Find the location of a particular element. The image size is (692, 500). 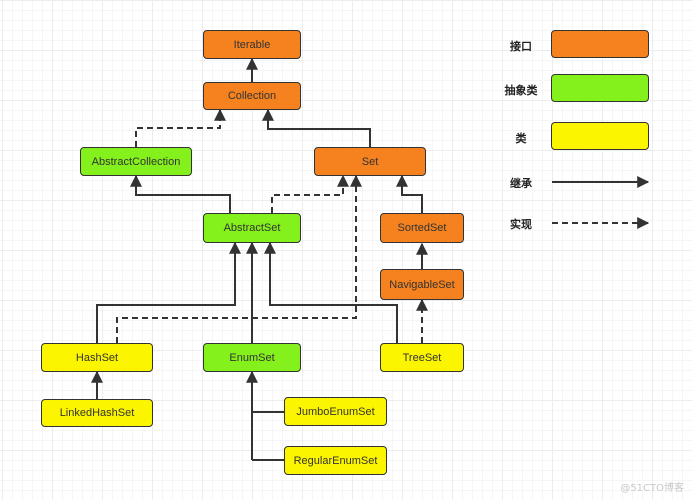

node-tree-set: TreeSet is located at coordinates (422, 357).